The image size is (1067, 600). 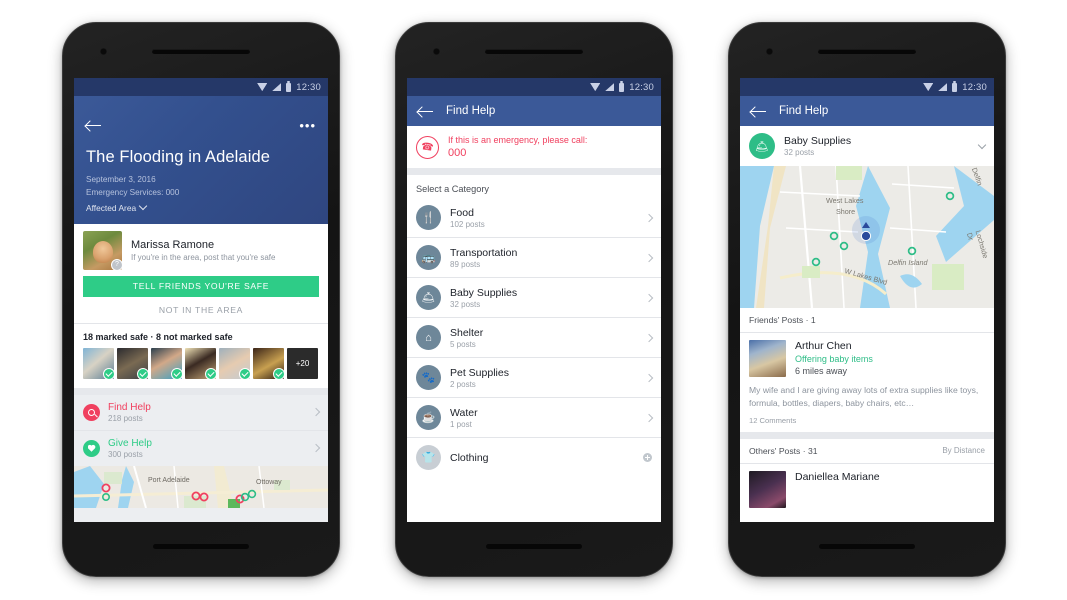 What do you see at coordinates (428, 457) in the screenshot?
I see `shirt-icon: 👕` at bounding box center [428, 457].